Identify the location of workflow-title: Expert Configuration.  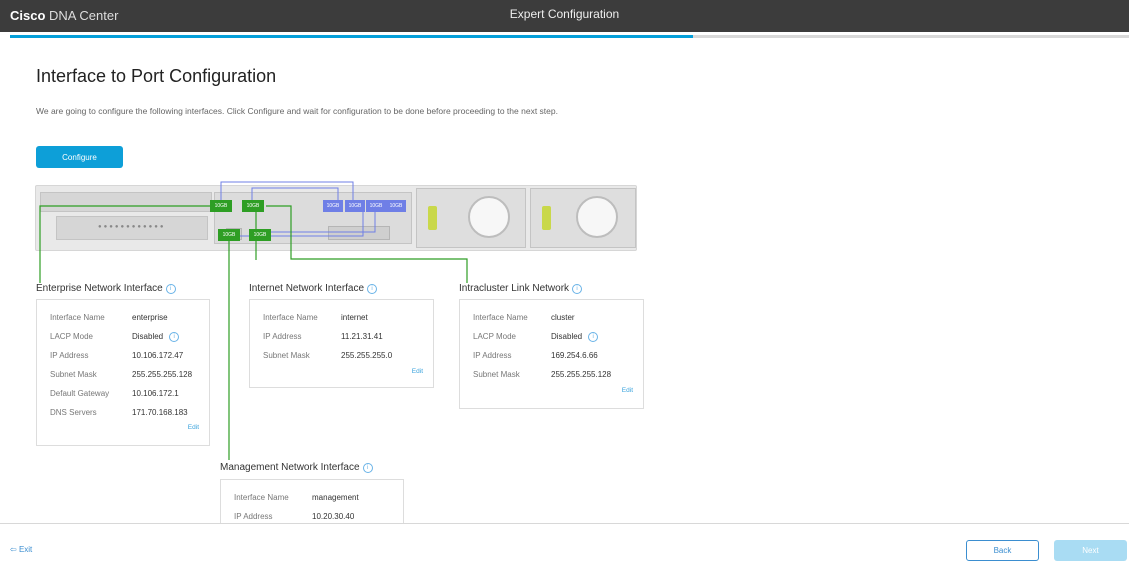
(564, 14).